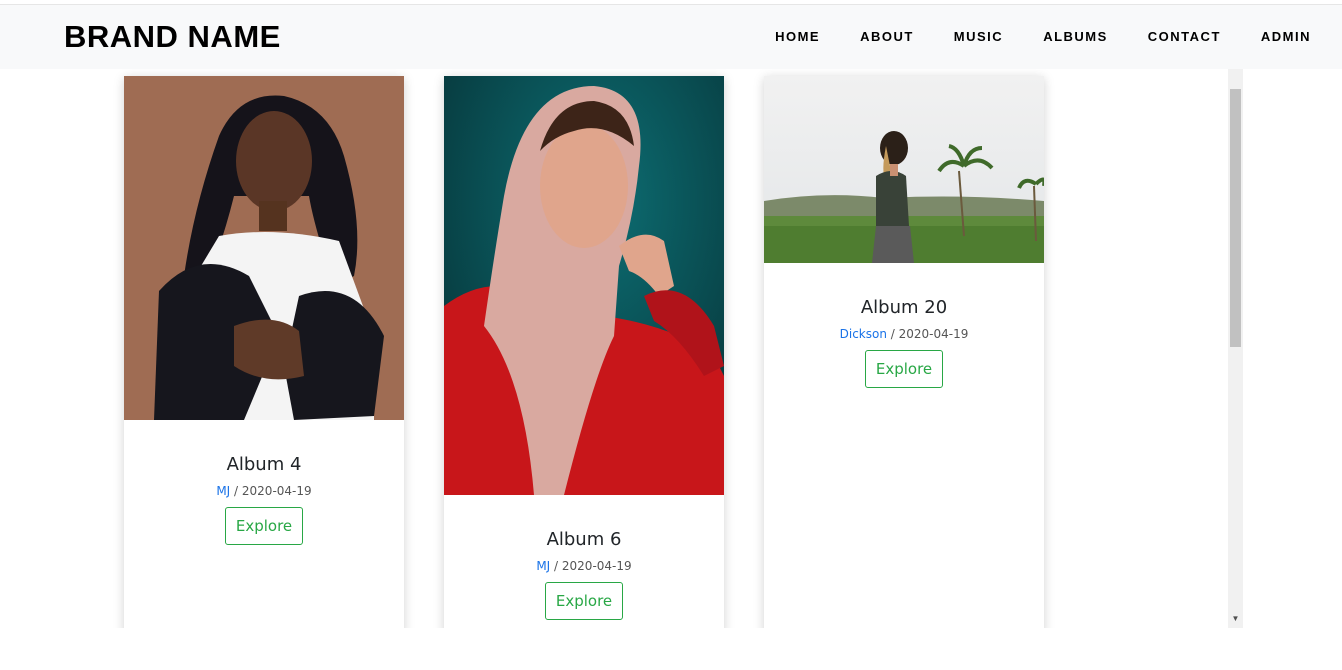 The height and width of the screenshot is (670, 1342). I want to click on main-nav: HOME ABOUT MUSIC ALBUMS CONTACT ADMIN, so click(1043, 36).